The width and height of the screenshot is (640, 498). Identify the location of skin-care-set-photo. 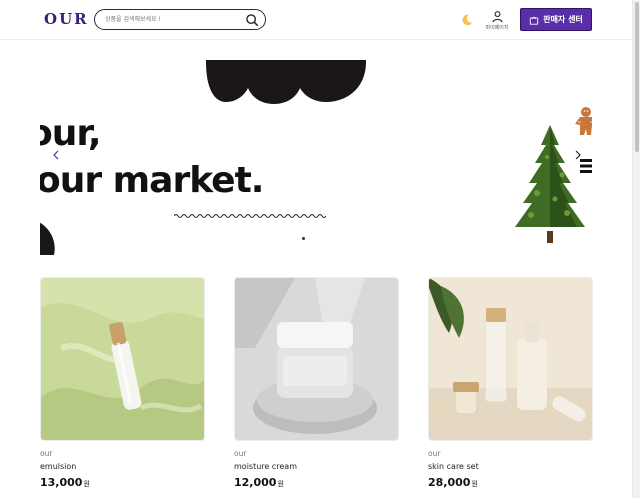
(510, 359).